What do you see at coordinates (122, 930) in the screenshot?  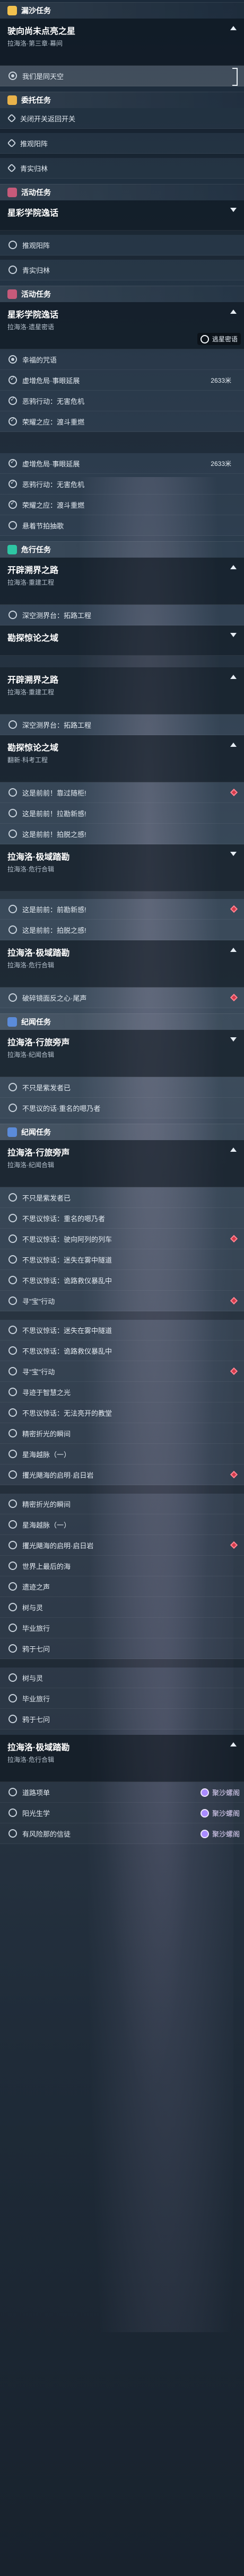 I see `quest-step-row: 这是前前：拍脱之感!` at bounding box center [122, 930].